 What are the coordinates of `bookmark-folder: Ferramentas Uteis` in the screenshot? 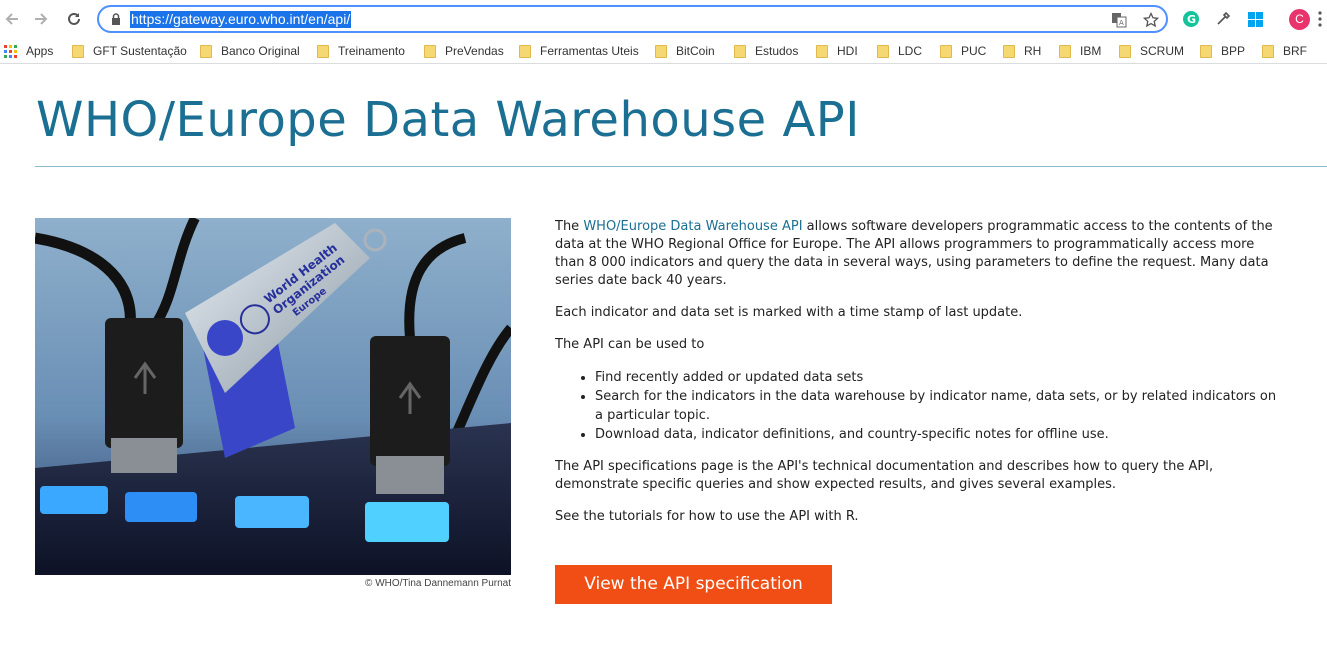 It's located at (579, 51).